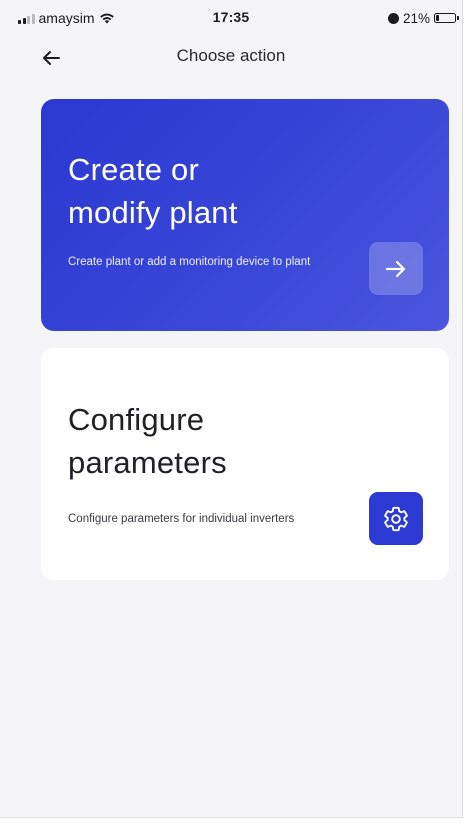 The height and width of the screenshot is (827, 466). I want to click on battery-level, so click(437, 18).